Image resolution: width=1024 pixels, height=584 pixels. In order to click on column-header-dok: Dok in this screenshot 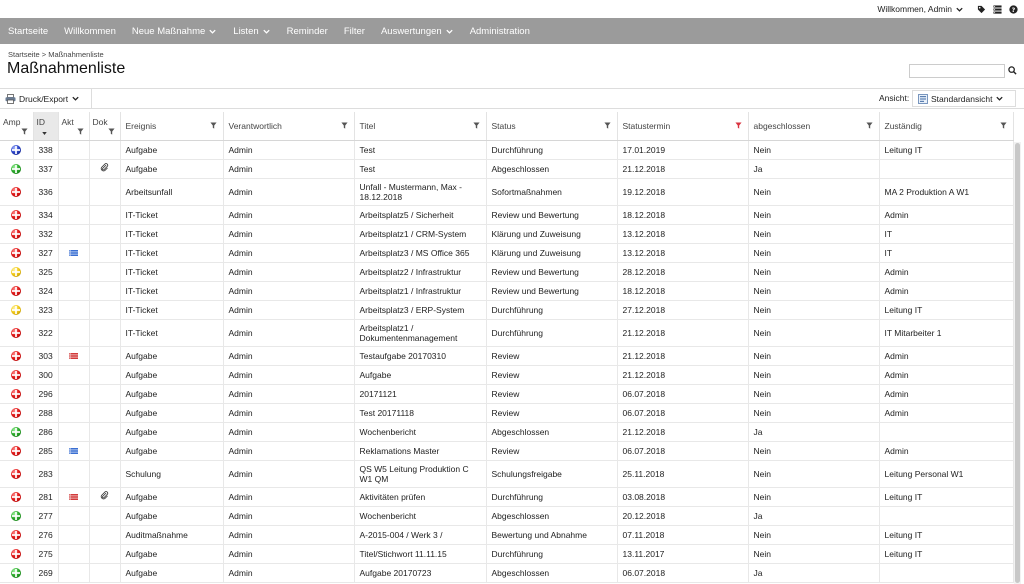, I will do `click(105, 126)`.